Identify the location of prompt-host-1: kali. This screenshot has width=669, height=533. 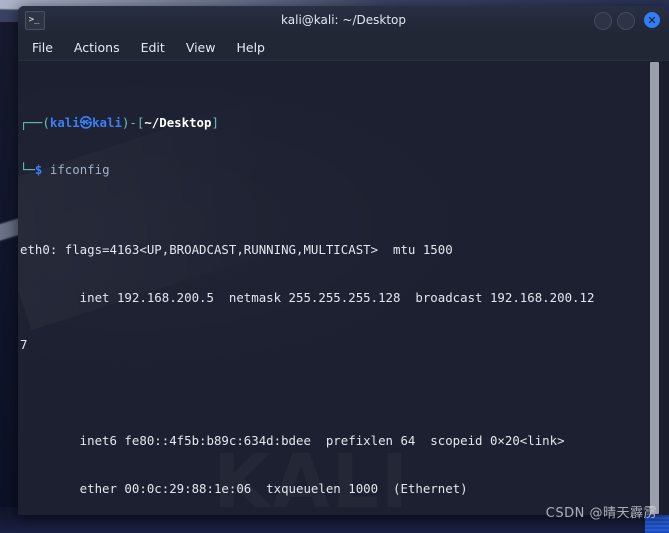
(107, 122).